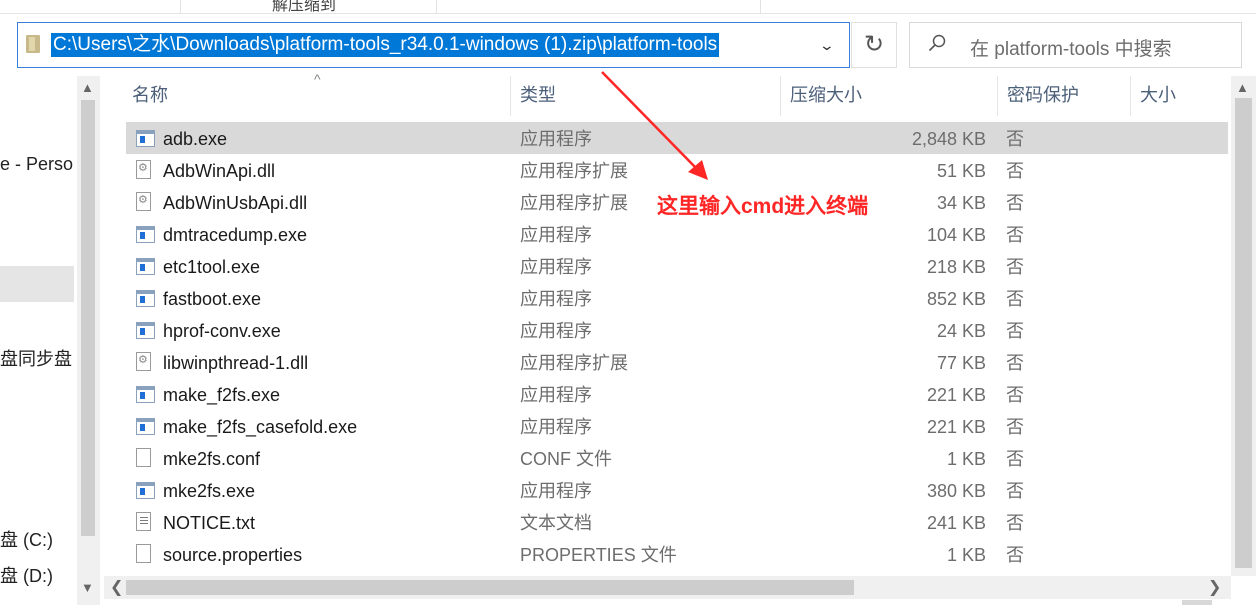 This screenshot has width=1256, height=605. What do you see at coordinates (1197, 602) in the screenshot?
I see `resize-grip` at bounding box center [1197, 602].